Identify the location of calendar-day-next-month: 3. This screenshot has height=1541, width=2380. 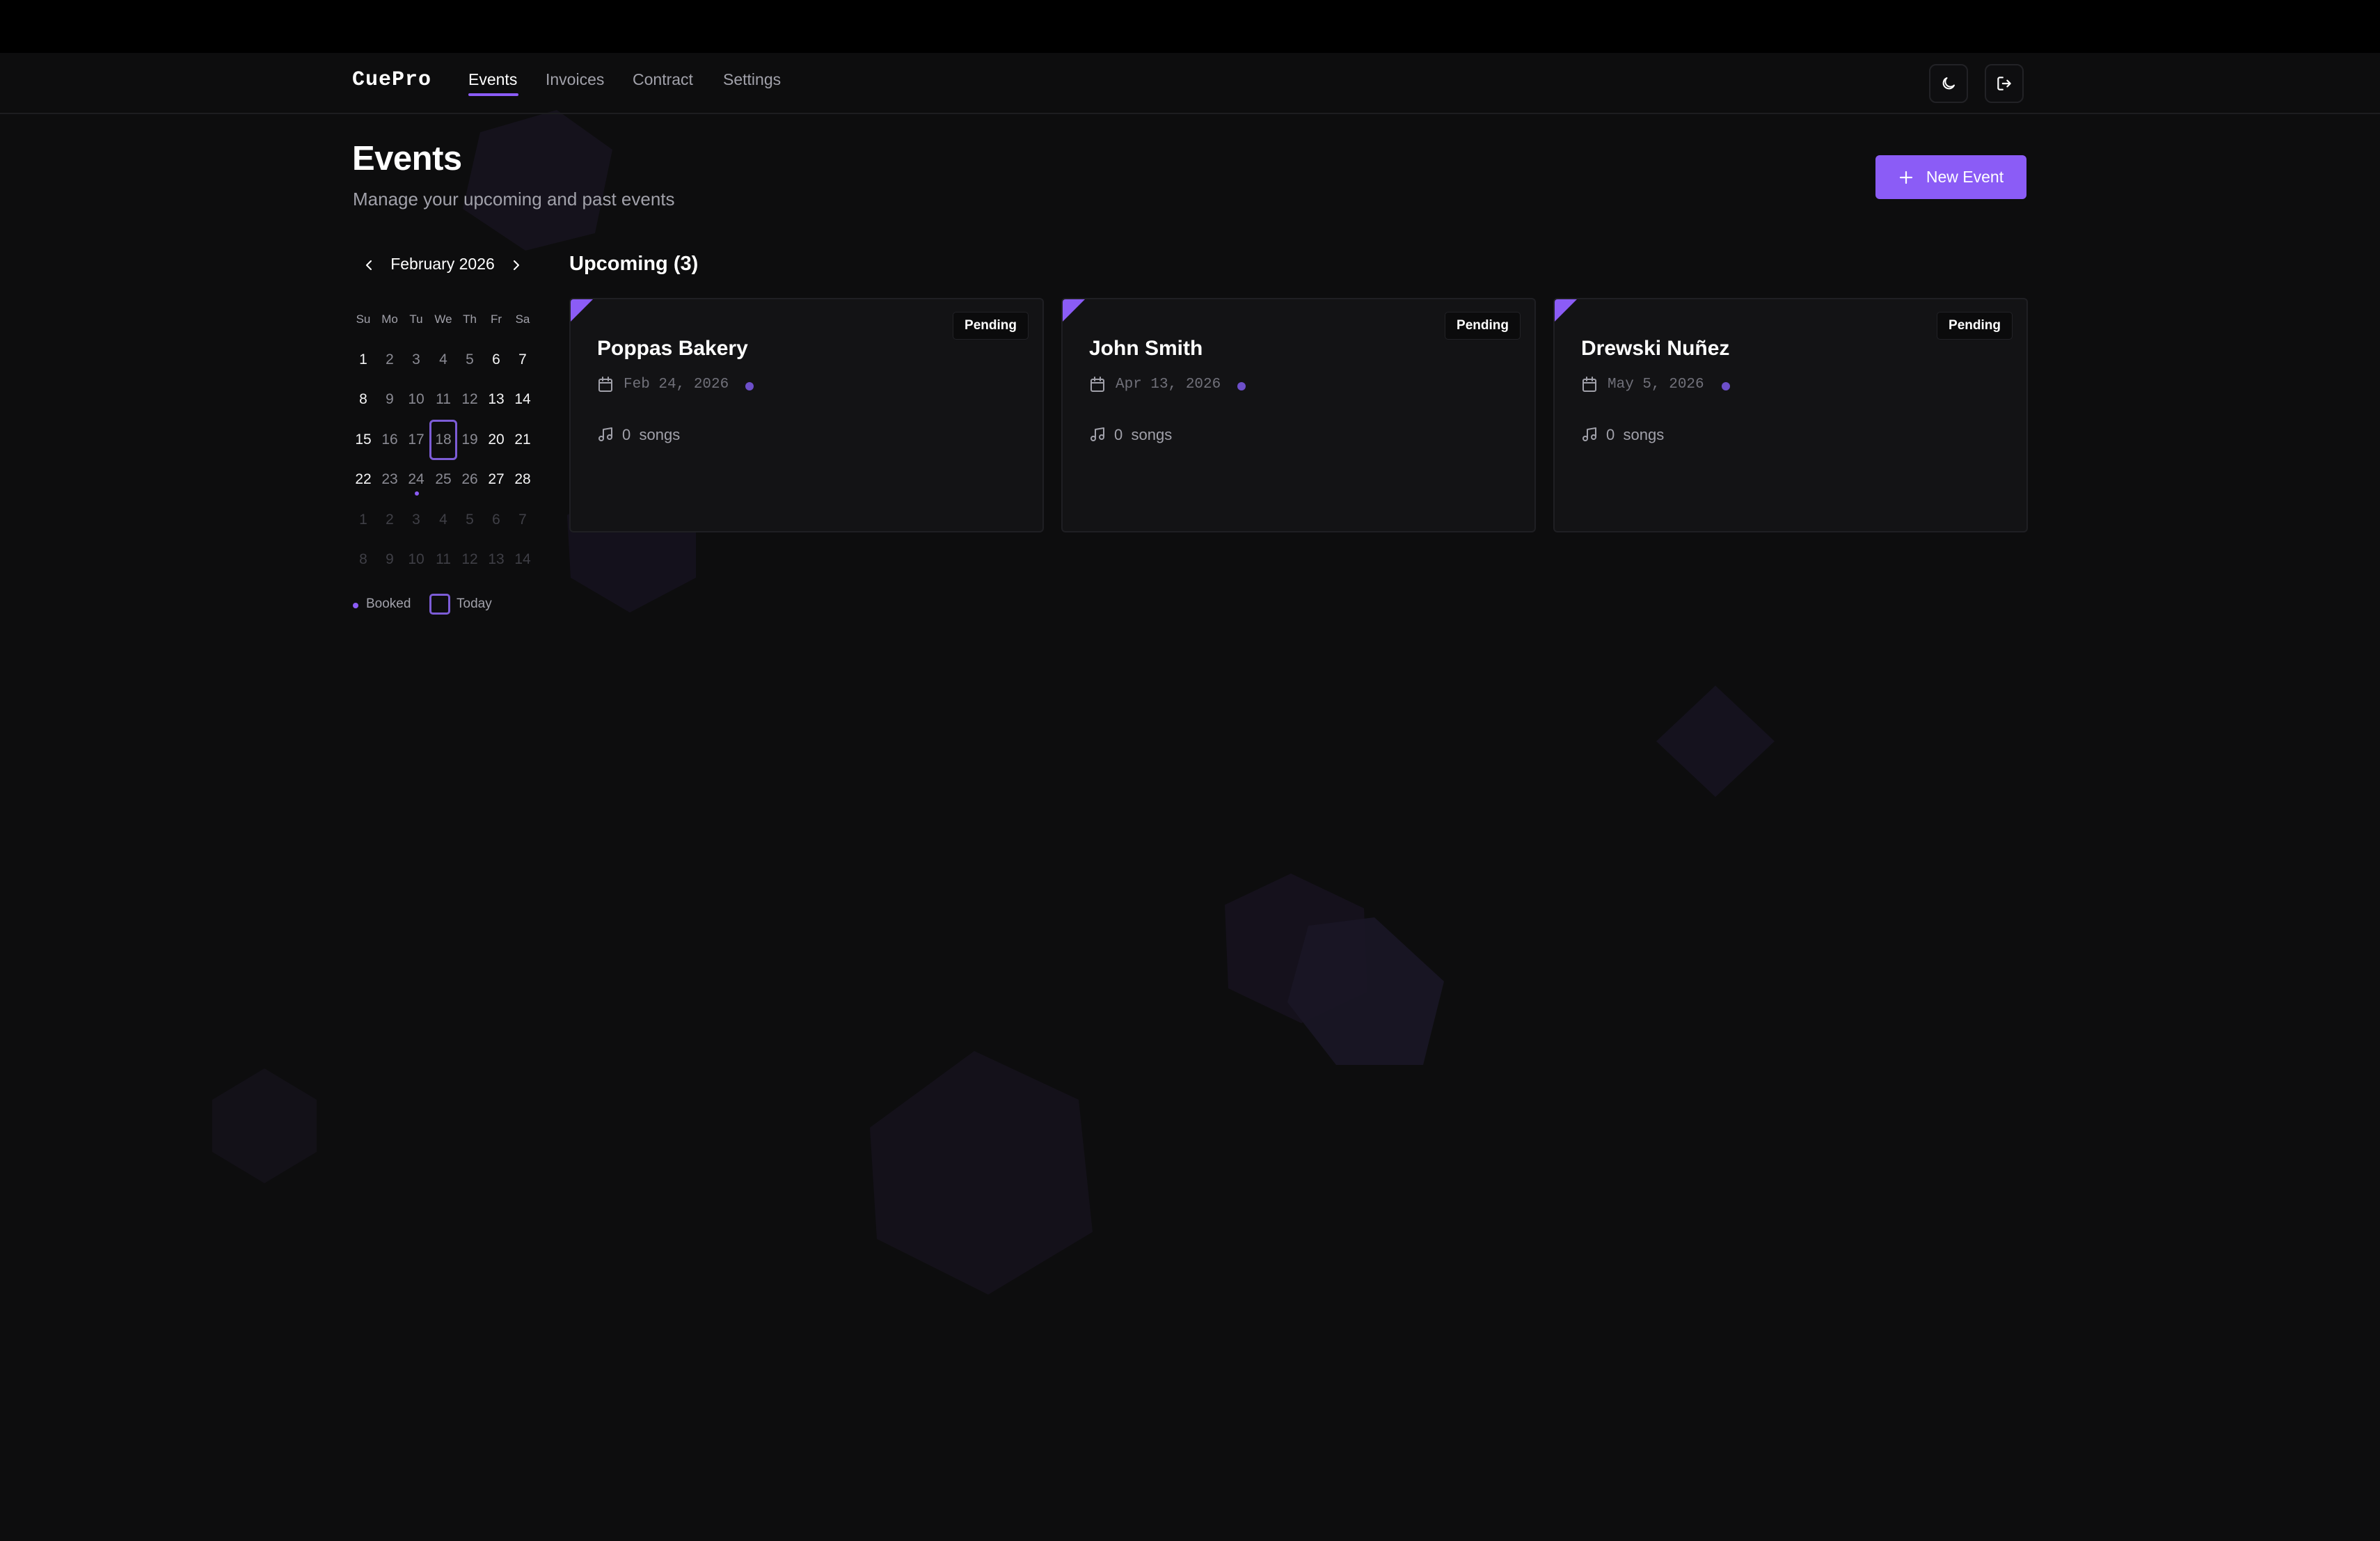
(416, 520).